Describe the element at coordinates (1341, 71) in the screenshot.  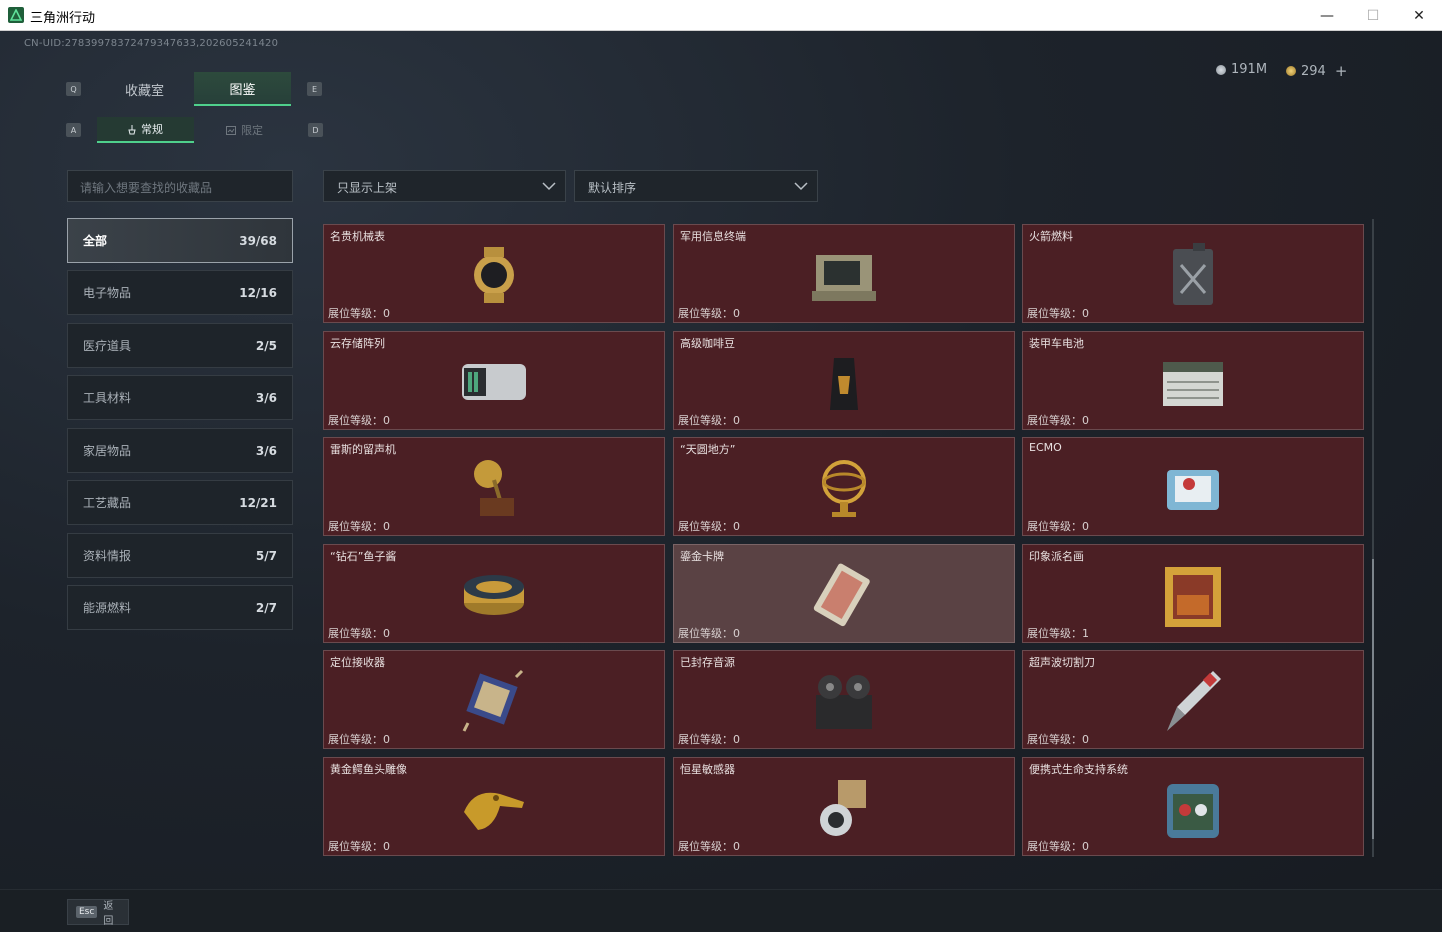
I see `add-currency-button: +` at that location.